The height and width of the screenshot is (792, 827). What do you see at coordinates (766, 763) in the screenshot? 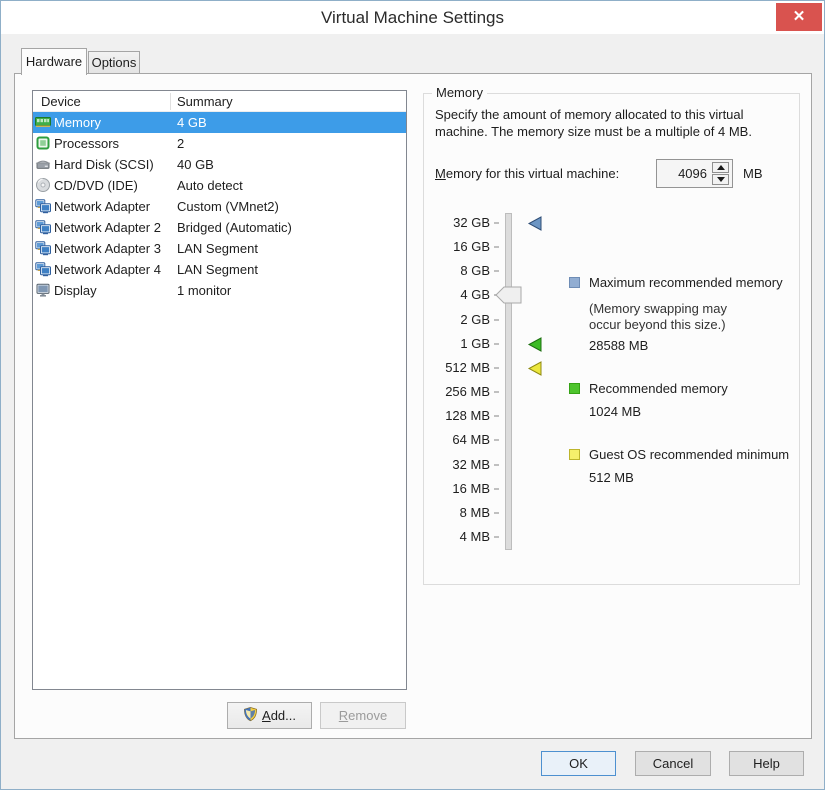
I see `help-button: Help` at bounding box center [766, 763].